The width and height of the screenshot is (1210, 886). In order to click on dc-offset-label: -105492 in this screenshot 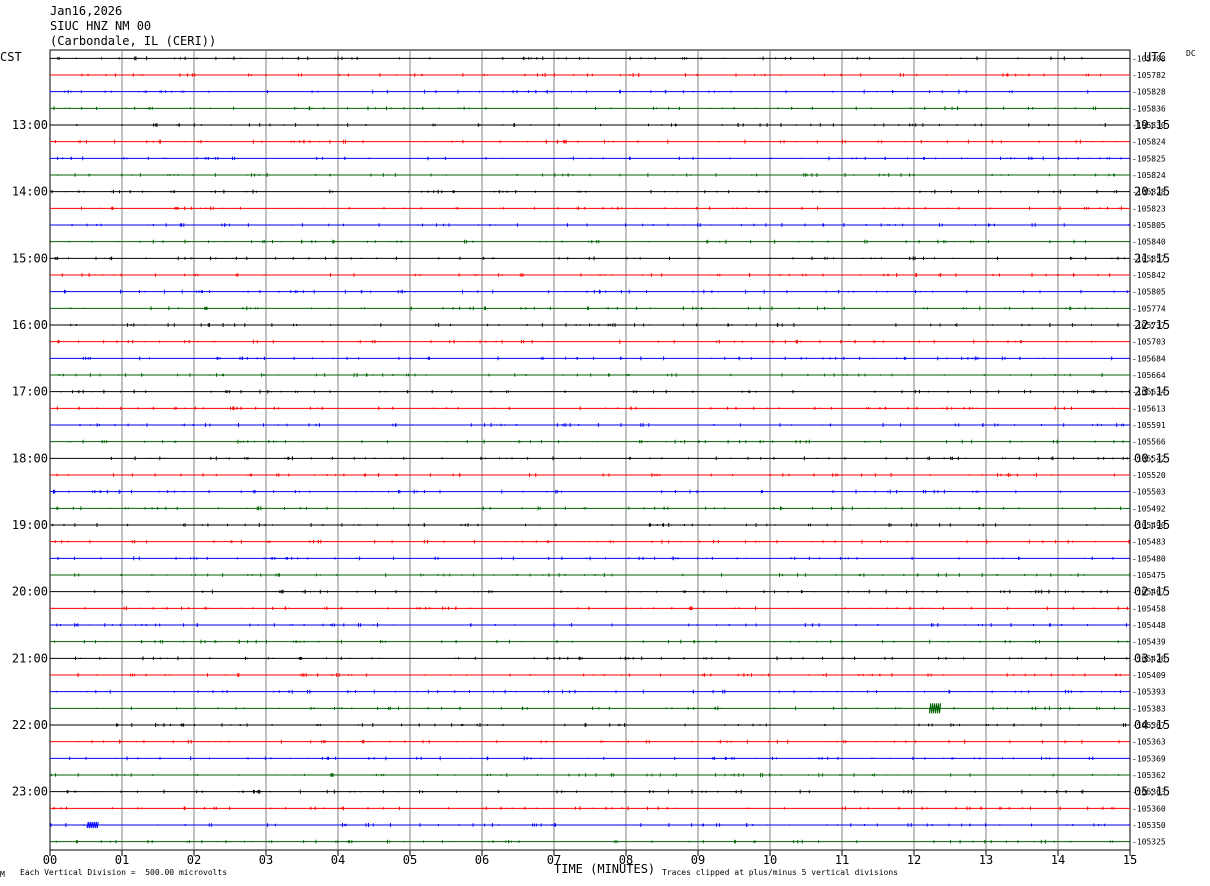, I will do `click(1149, 508)`.